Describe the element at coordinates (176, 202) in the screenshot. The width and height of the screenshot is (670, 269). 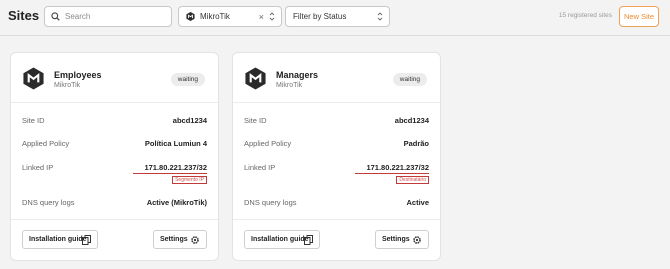
I see `row-value: Active (MikroTik)` at that location.